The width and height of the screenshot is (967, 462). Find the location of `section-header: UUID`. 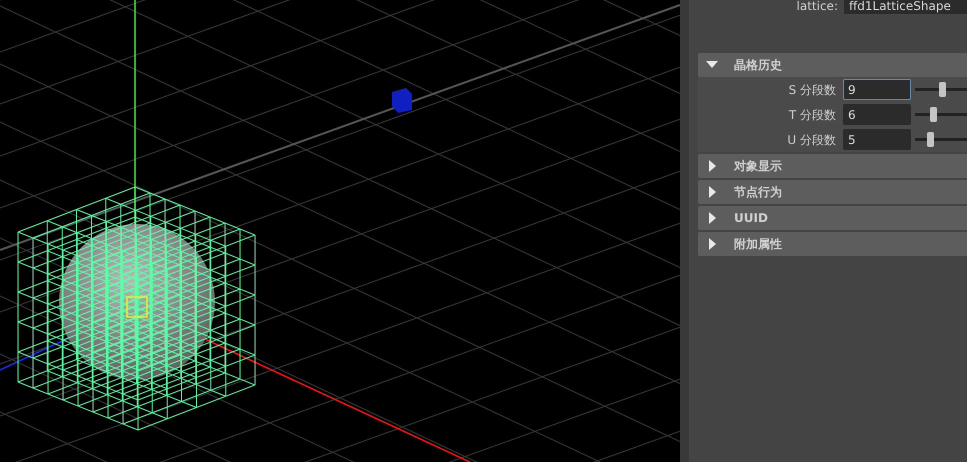

section-header: UUID is located at coordinates (832, 218).